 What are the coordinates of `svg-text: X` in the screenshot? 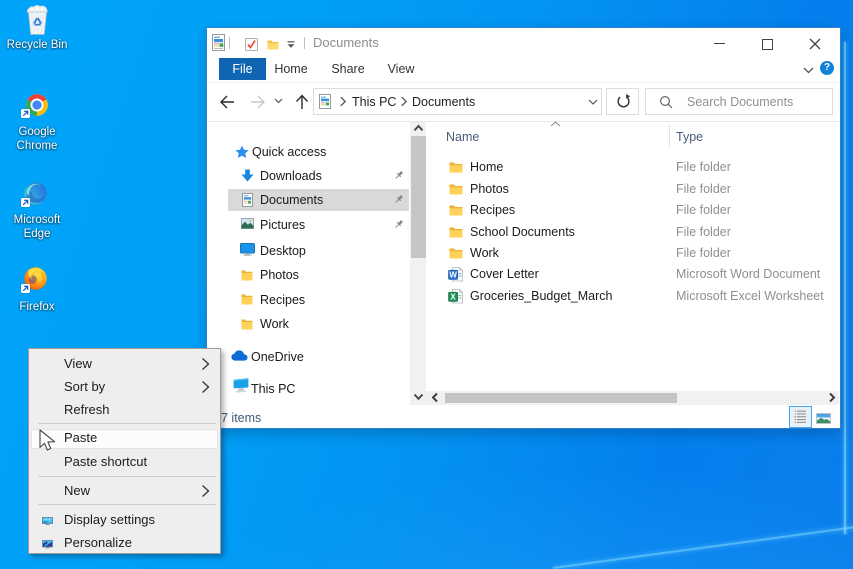 It's located at (453, 297).